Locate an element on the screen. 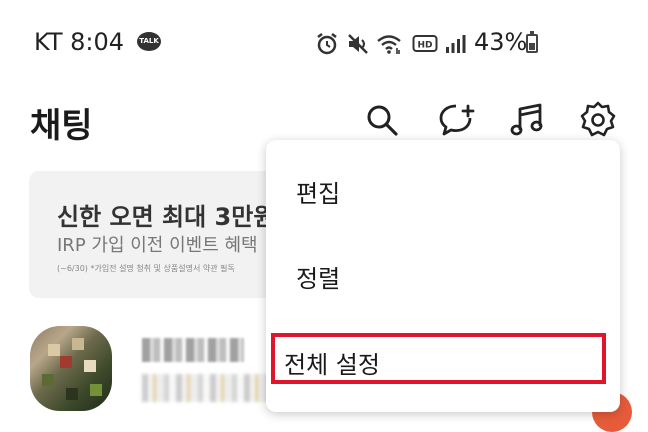  banner-title: 신한 오면 최대 3만원 is located at coordinates (166, 217).